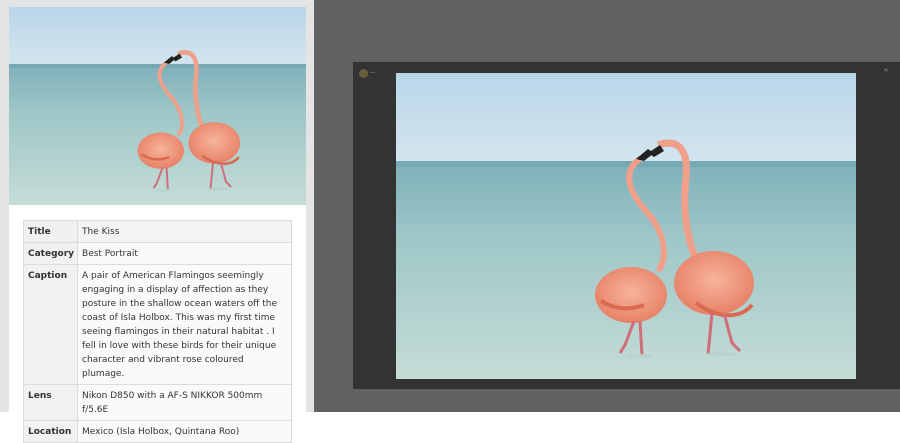  Describe the element at coordinates (50, 253) in the screenshot. I see `info-label-category: Category` at that location.